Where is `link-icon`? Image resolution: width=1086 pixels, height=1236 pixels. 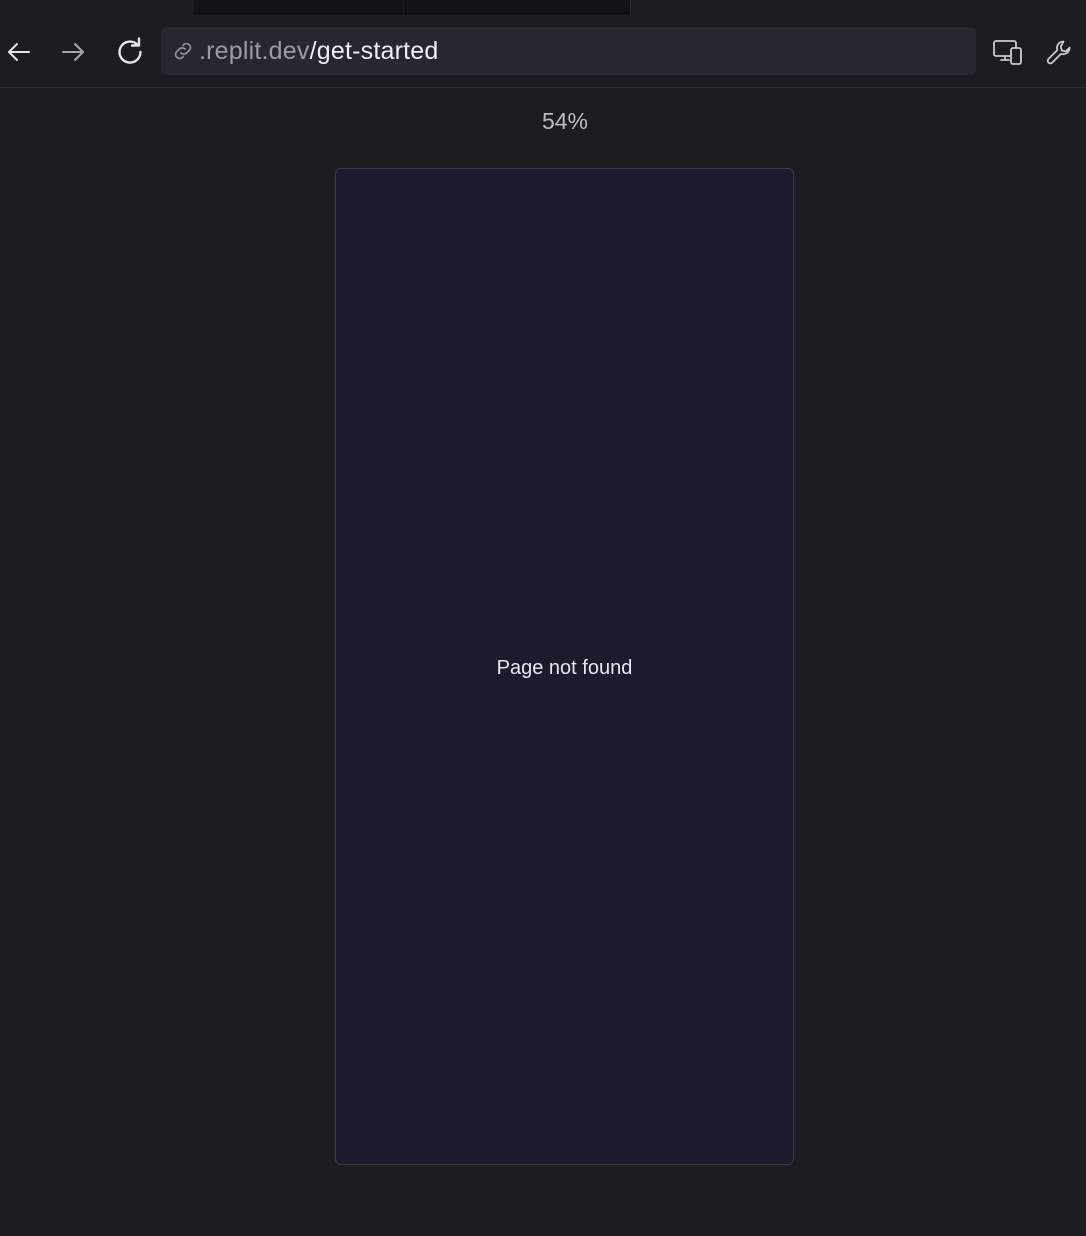
link-icon is located at coordinates (183, 51).